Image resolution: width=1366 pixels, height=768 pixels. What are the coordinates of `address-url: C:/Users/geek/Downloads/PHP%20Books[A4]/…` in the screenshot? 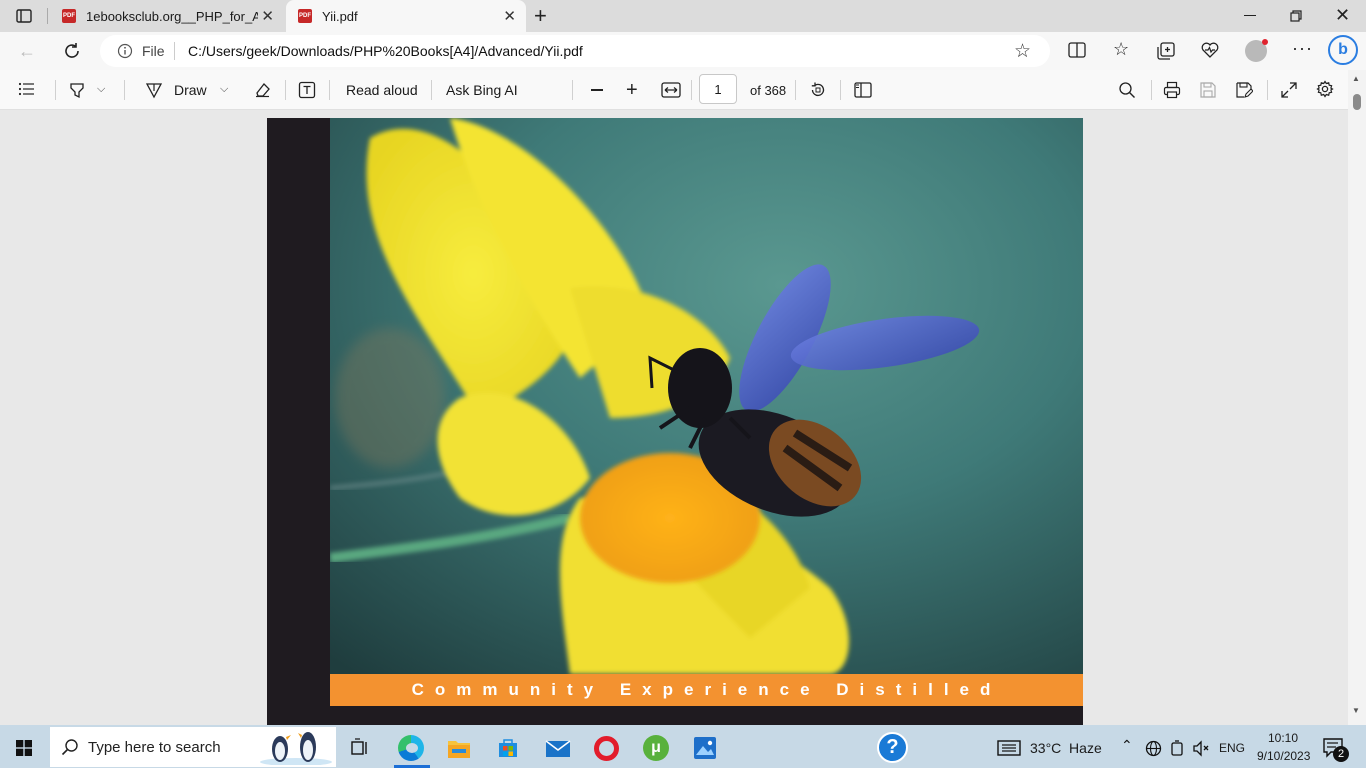 It's located at (385, 51).